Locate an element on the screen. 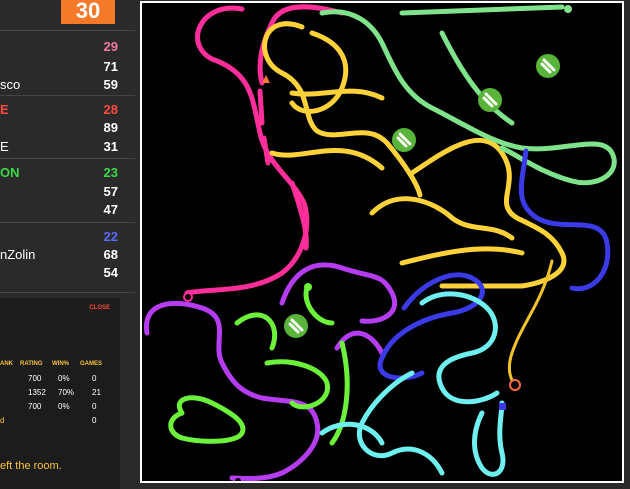 The width and height of the screenshot is (630, 489). player-score: 31 is located at coordinates (110, 146).